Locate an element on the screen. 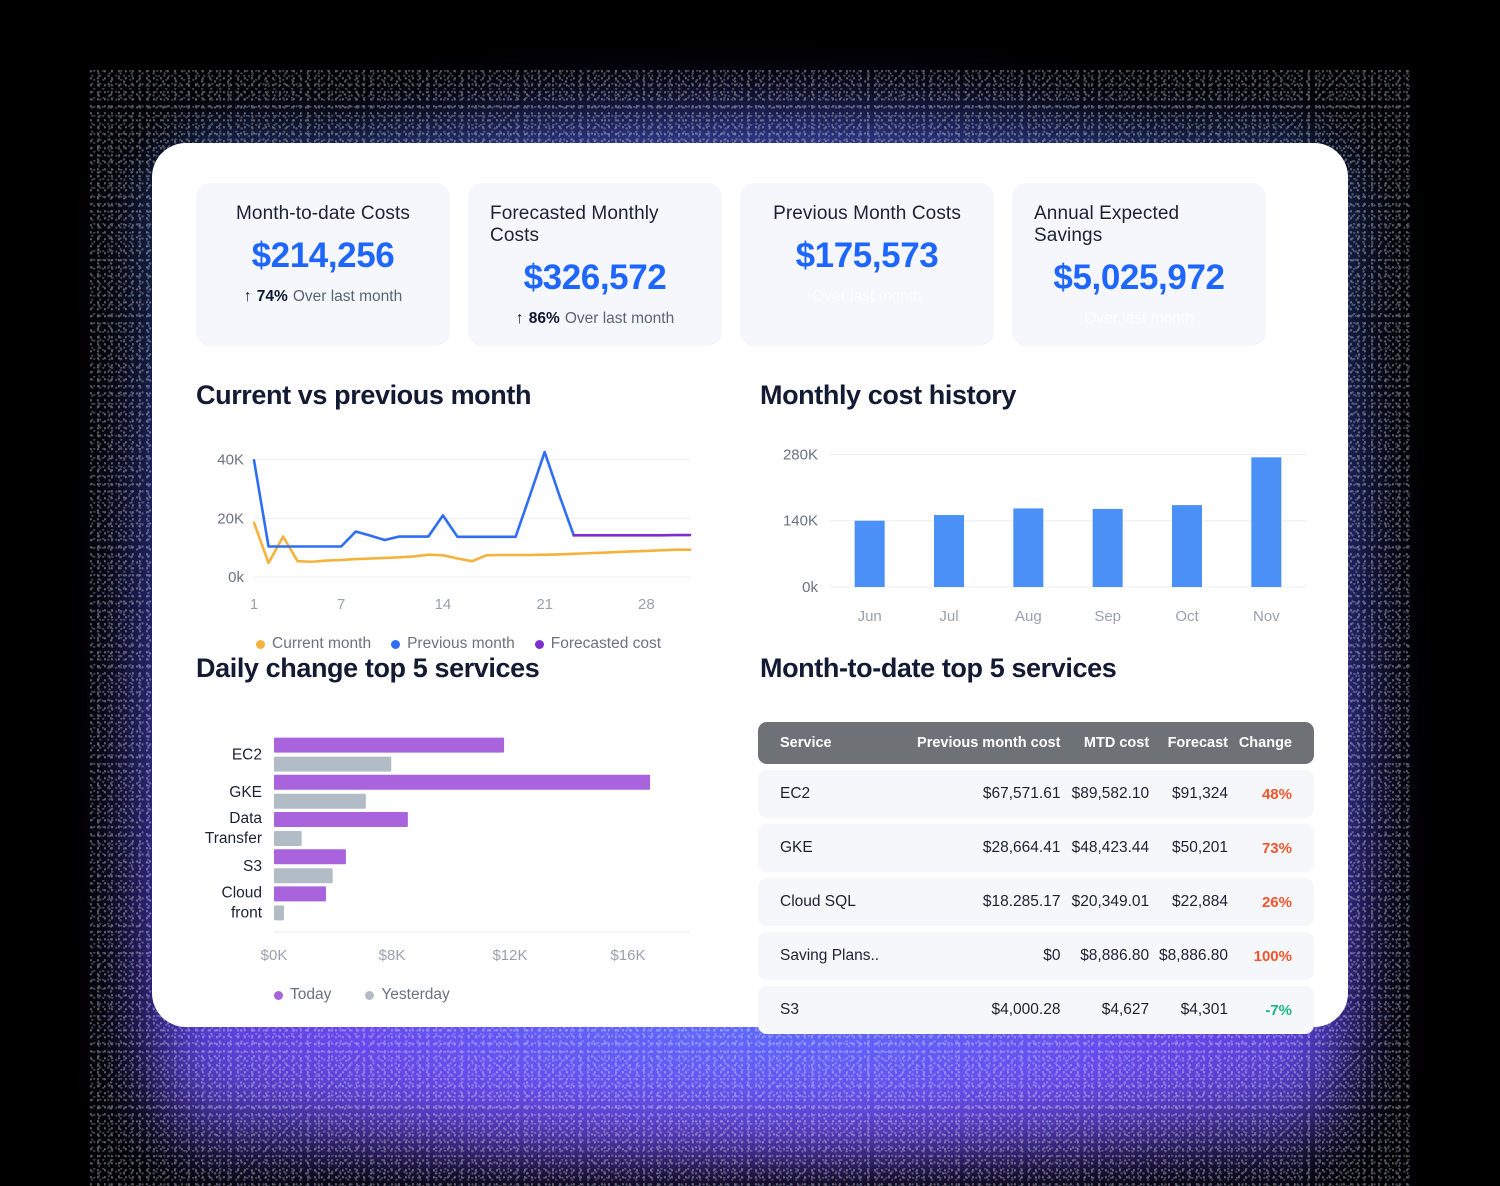 Image resolution: width=1500 pixels, height=1186 pixels. svg-text: Jun is located at coordinates (870, 616).